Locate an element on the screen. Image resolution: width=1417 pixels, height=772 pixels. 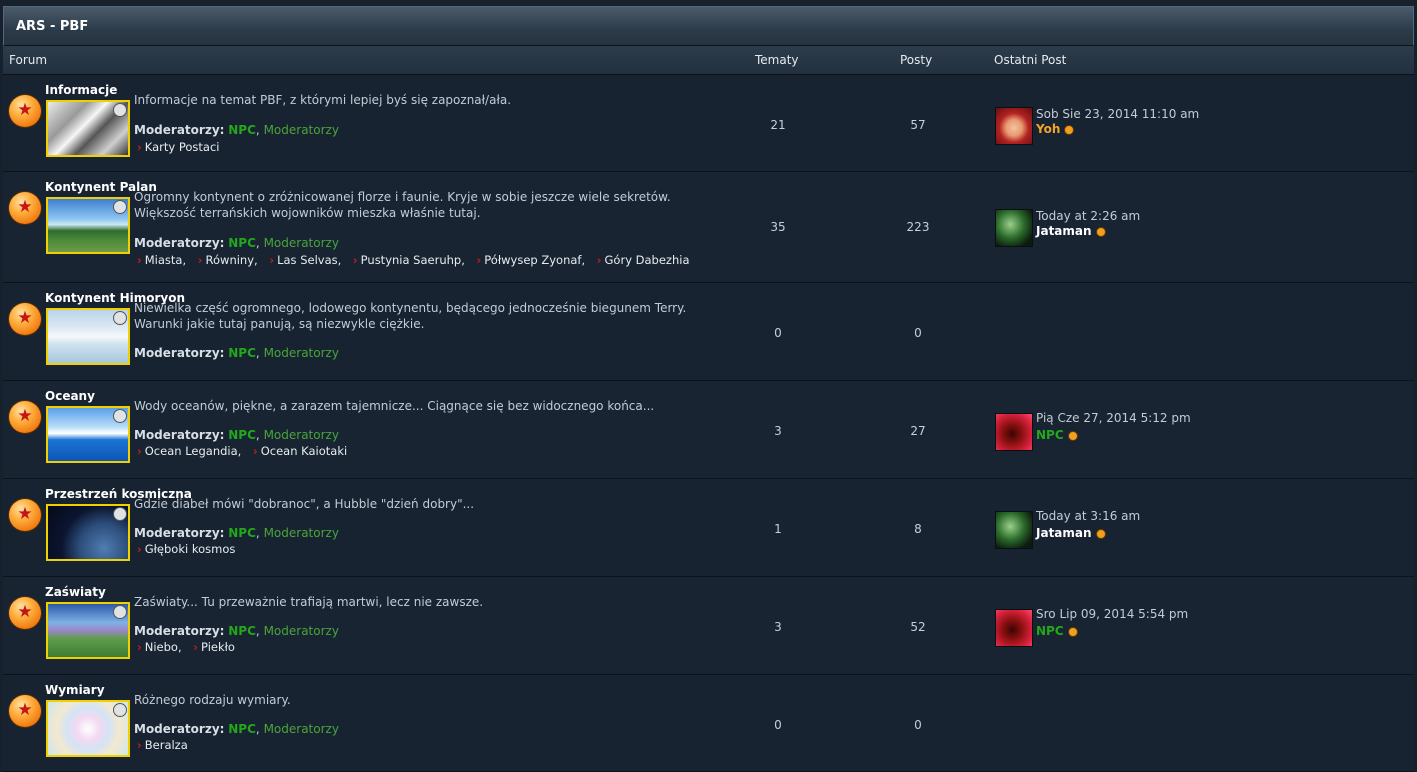
subforum-link: Karty Postaci is located at coordinates (178, 147).